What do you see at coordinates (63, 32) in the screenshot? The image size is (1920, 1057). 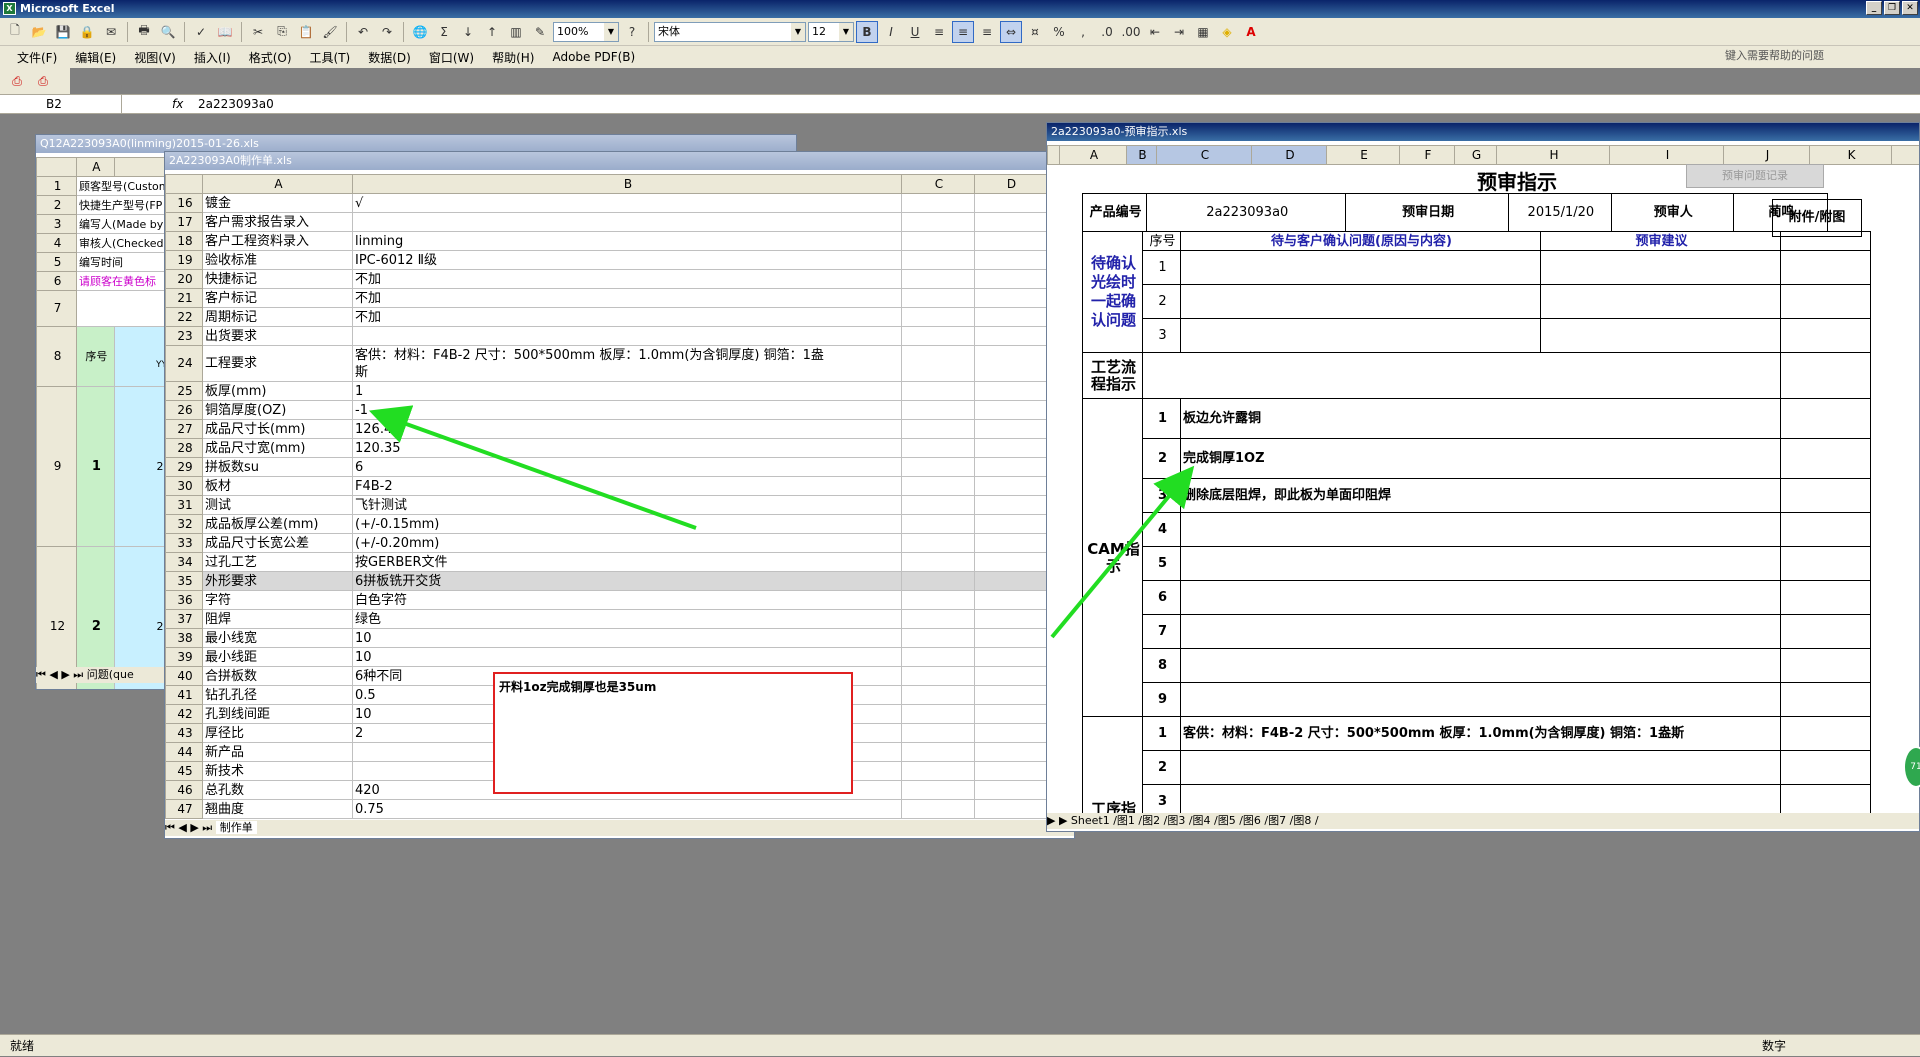 I see `save-icon: 💾` at bounding box center [63, 32].